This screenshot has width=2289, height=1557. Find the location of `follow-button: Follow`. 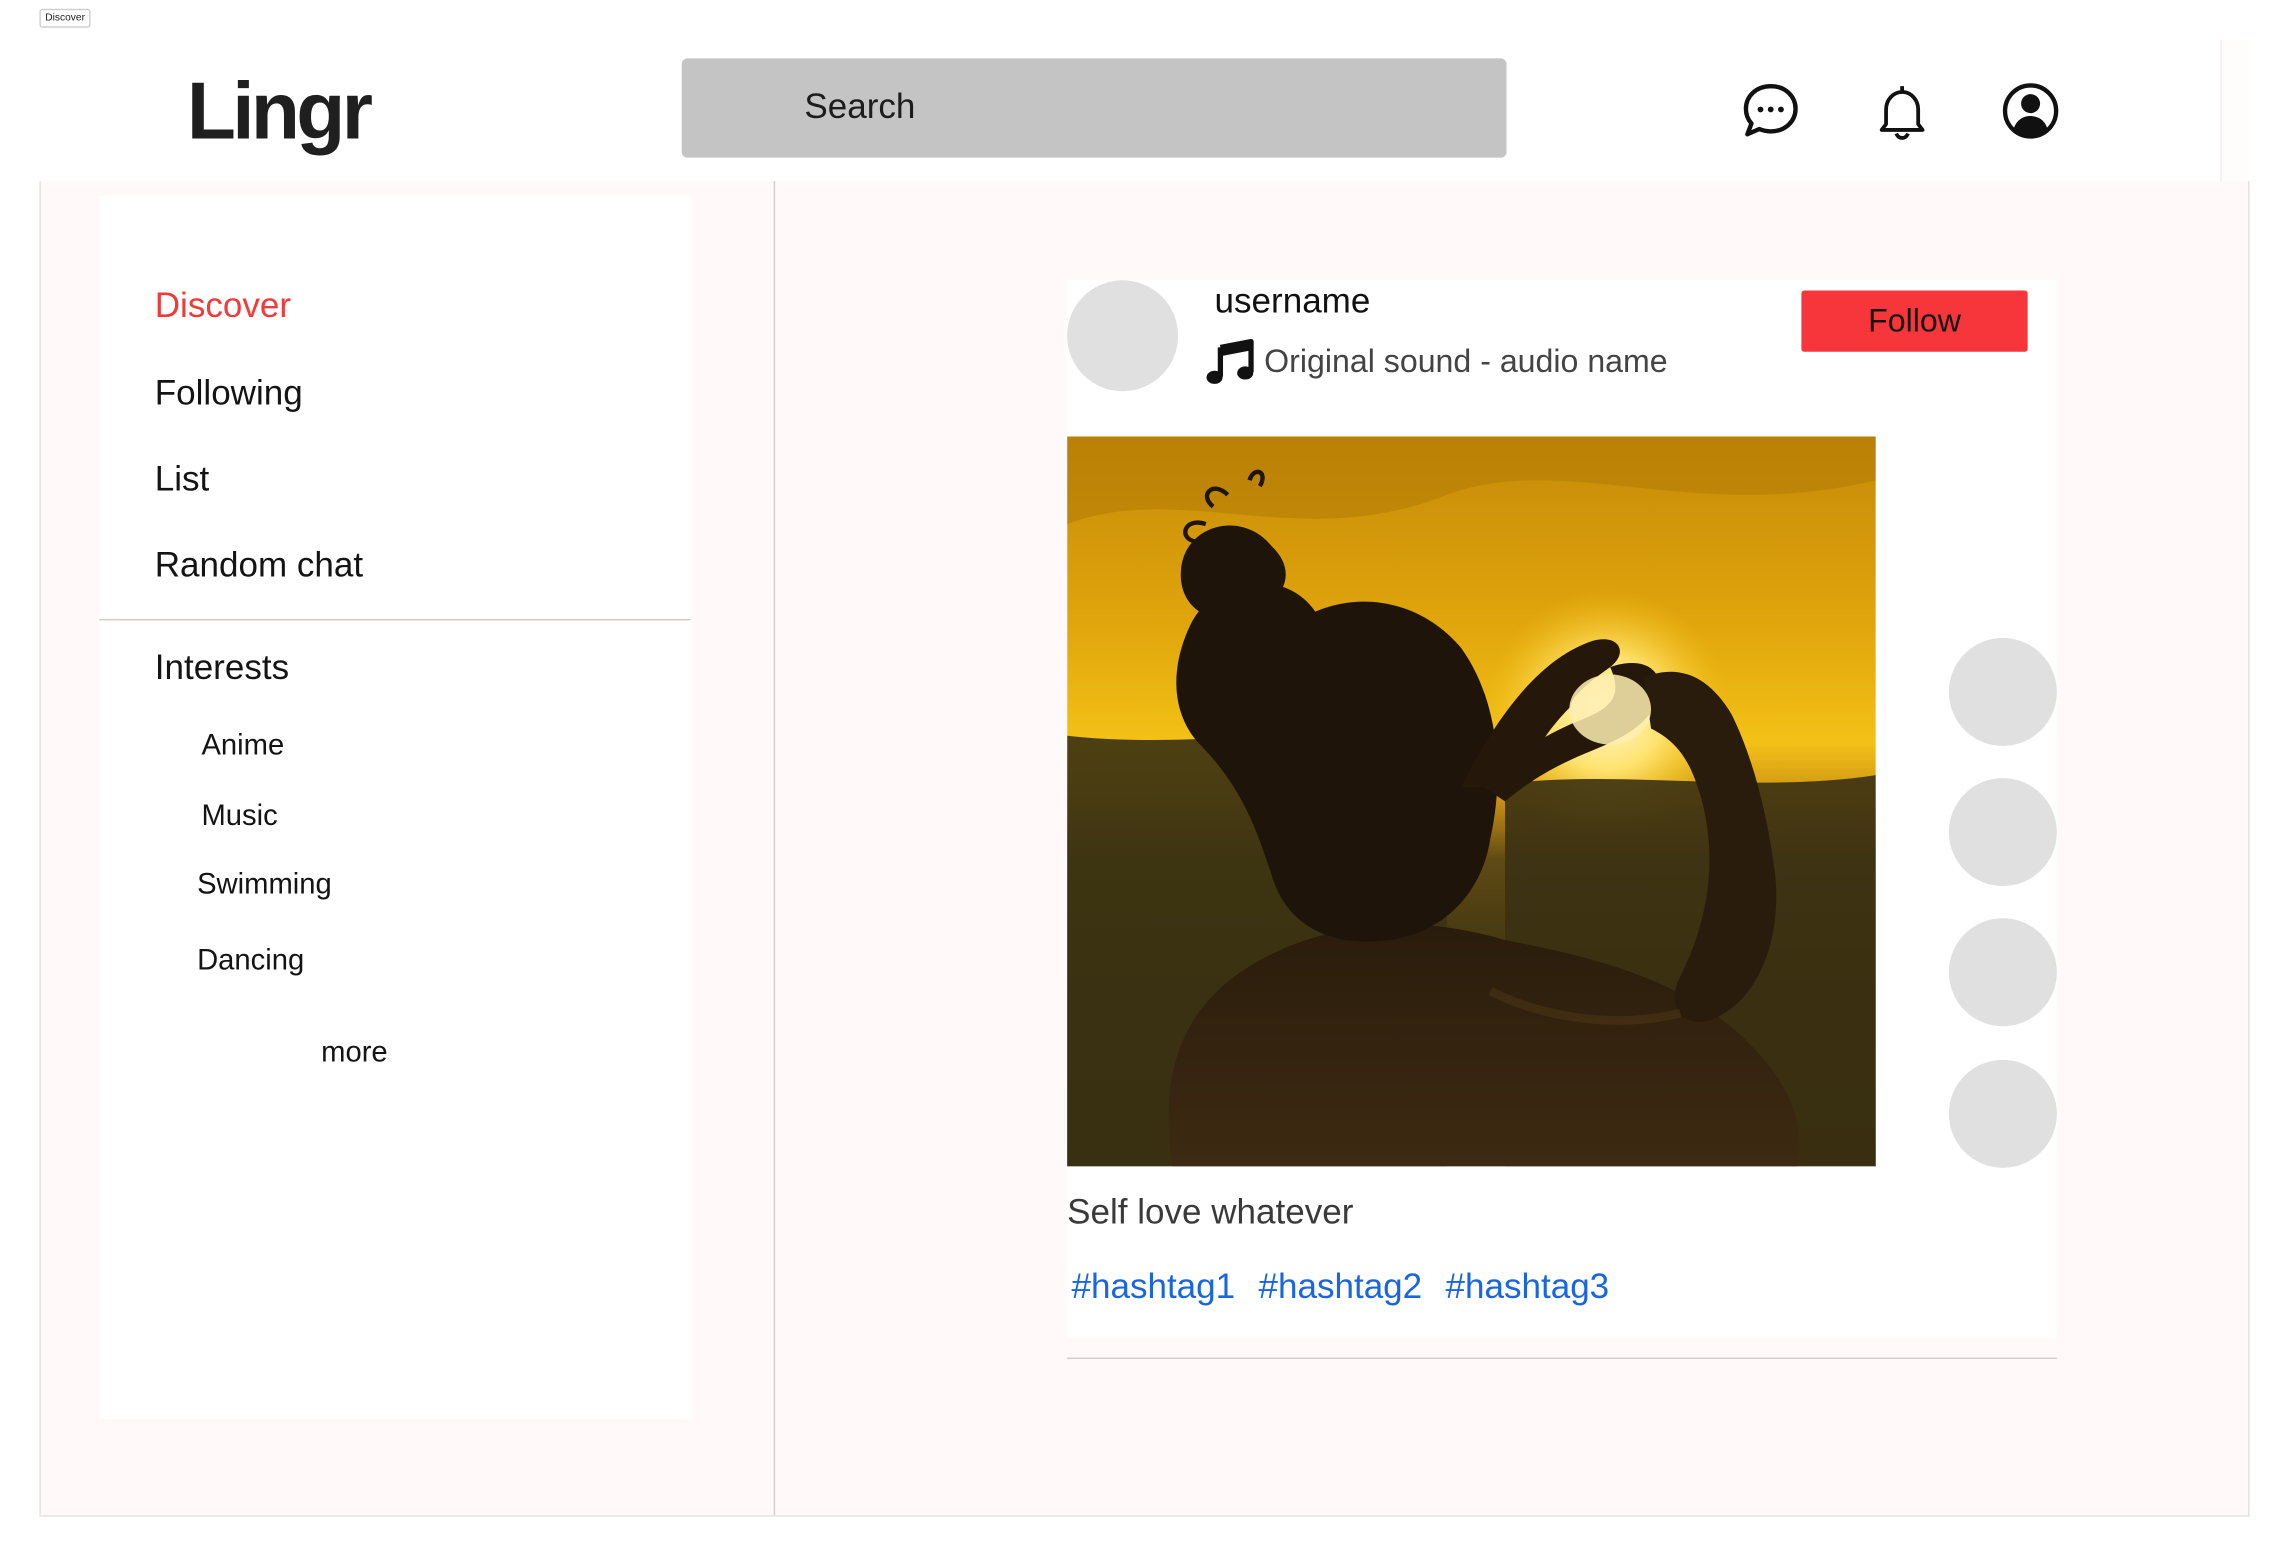

follow-button: Follow is located at coordinates (1914, 321).